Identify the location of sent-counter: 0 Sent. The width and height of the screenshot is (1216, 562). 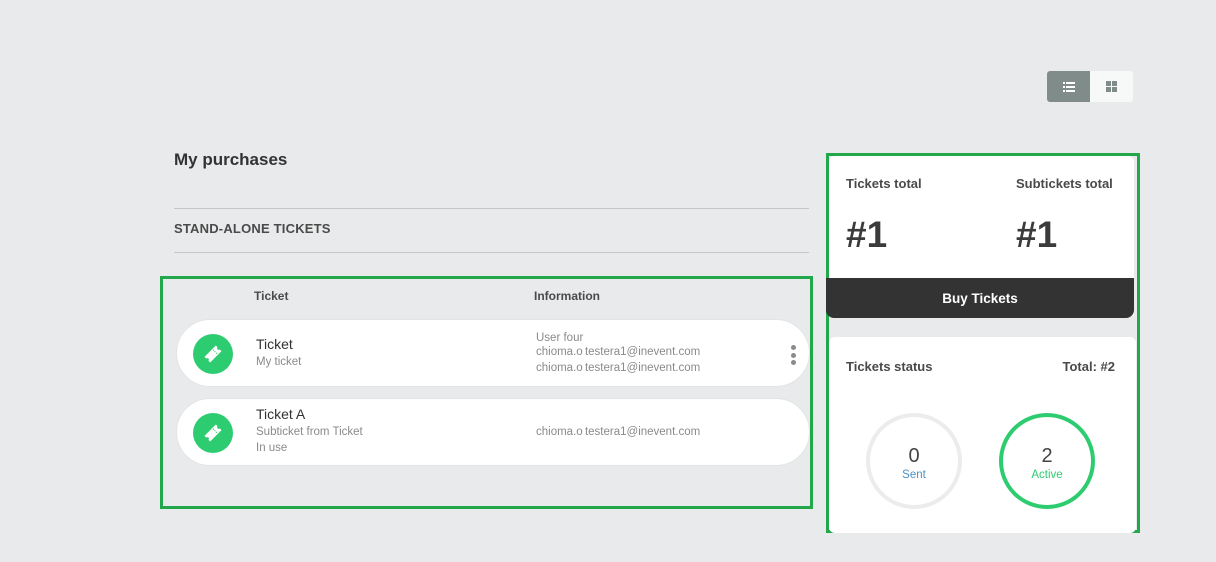
(914, 461).